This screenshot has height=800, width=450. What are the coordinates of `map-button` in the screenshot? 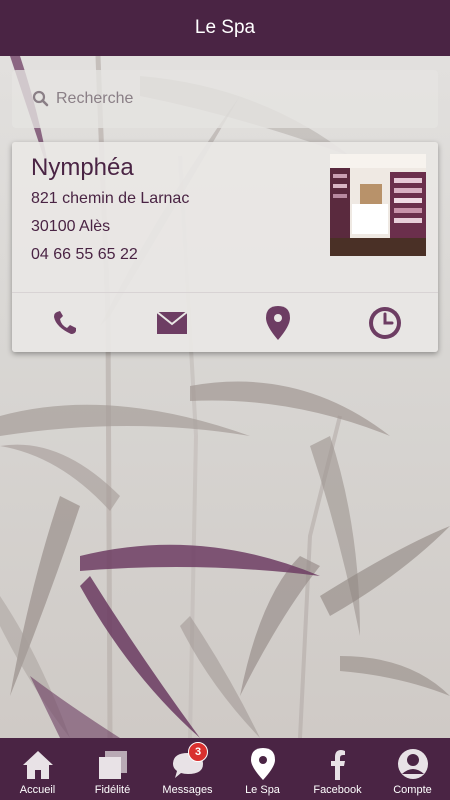 It's located at (278, 323).